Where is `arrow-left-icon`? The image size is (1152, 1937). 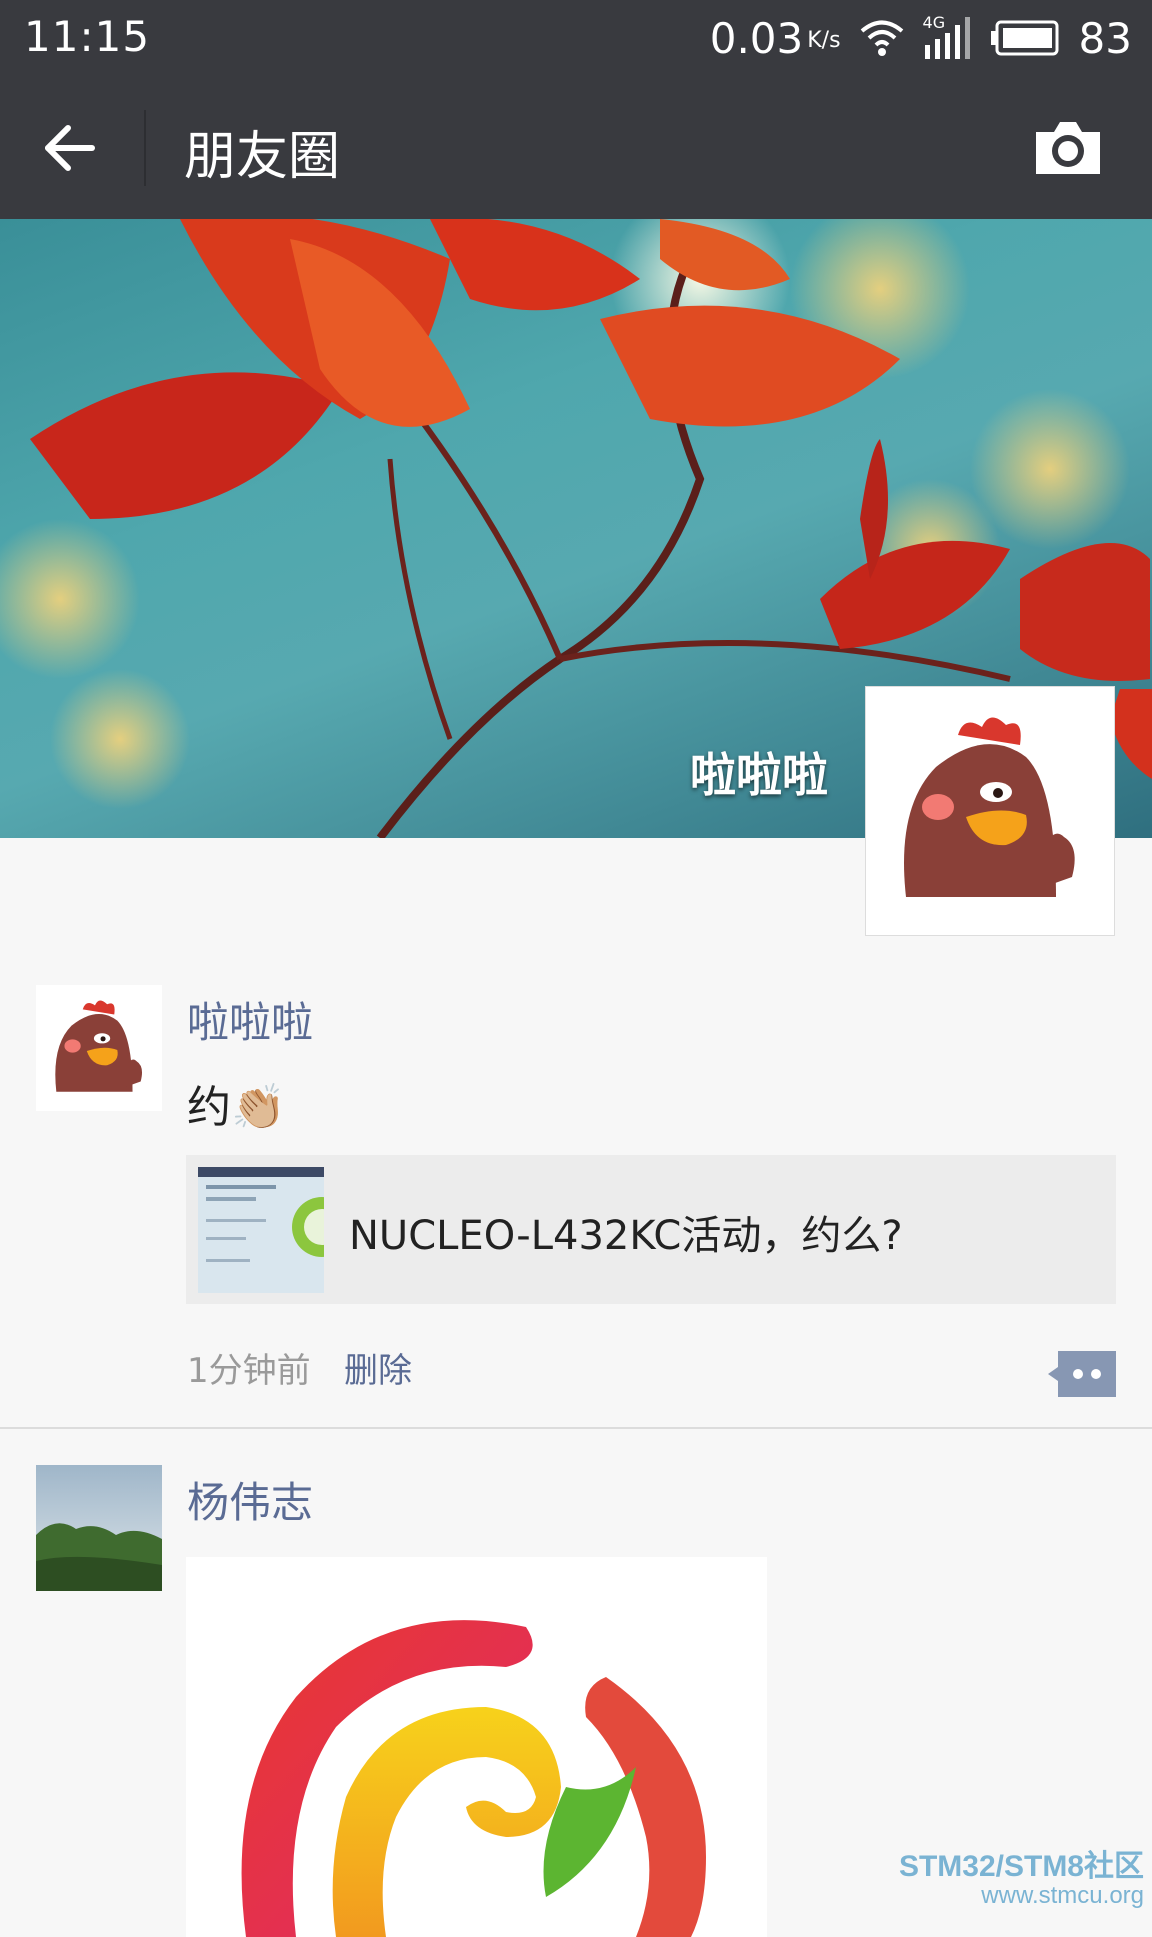
arrow-left-icon is located at coordinates (70, 148).